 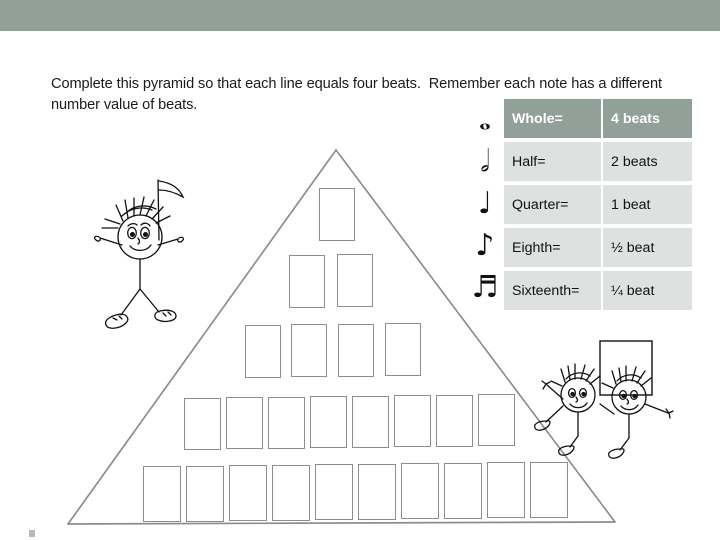 I want to click on table-row: Quarter= 1 beat, so click(x=598, y=204).